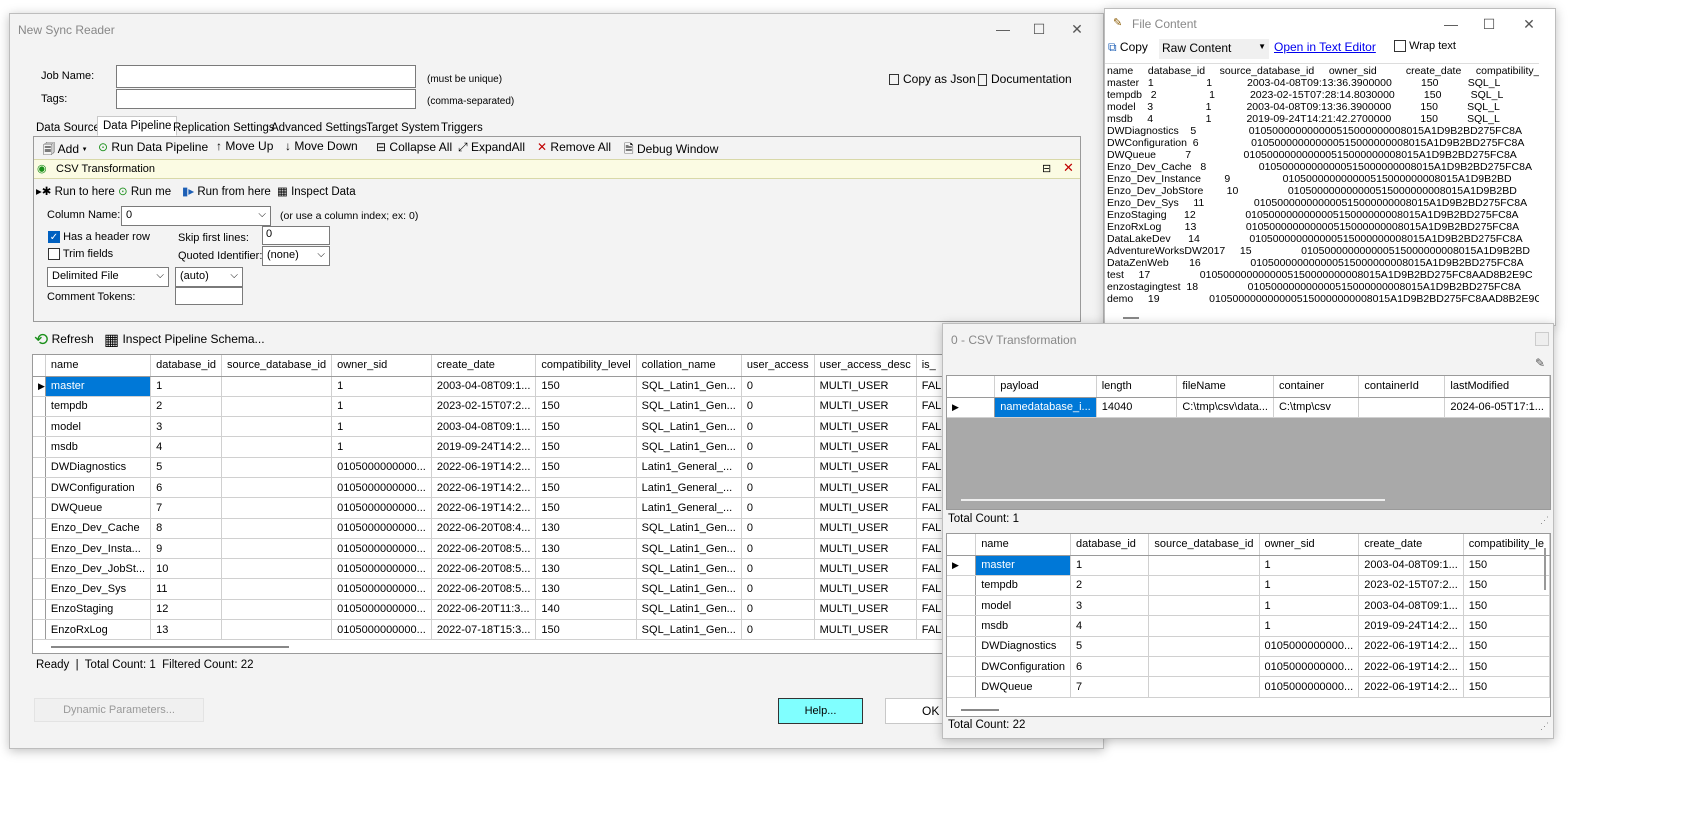  I want to click on results-column-header: compatibility_level, so click(586, 366).